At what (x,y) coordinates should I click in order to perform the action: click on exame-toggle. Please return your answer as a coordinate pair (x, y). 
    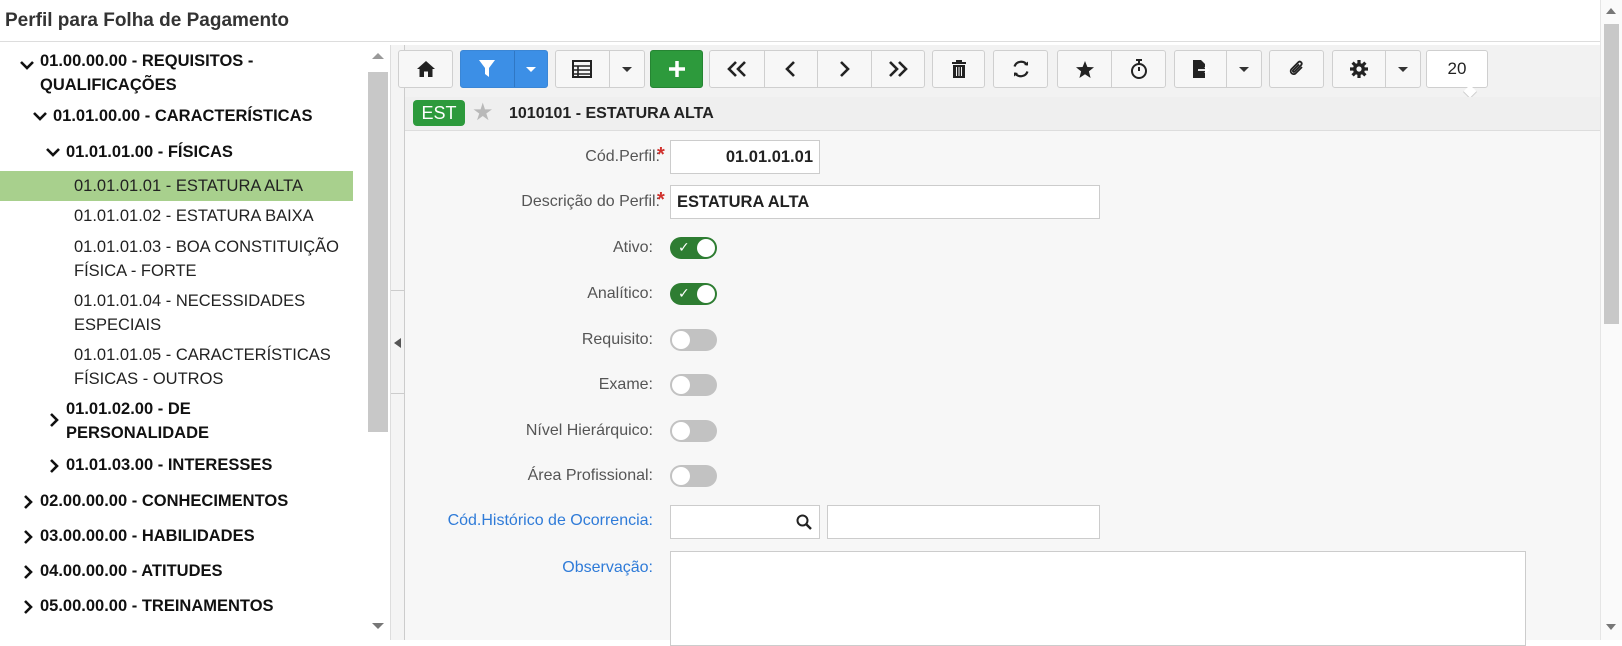
    Looking at the image, I should click on (693, 385).